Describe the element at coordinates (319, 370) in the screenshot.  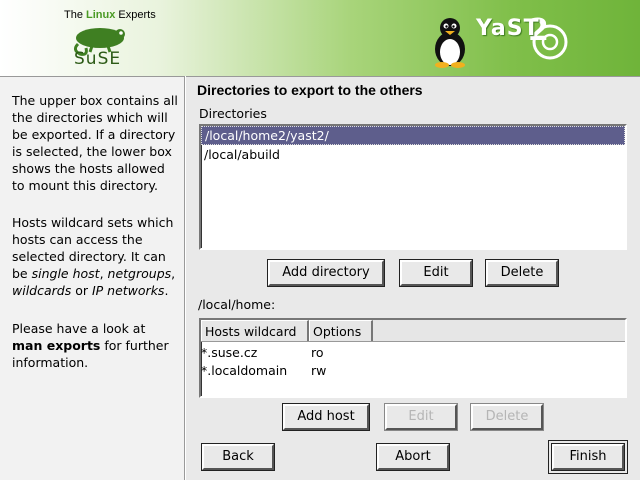
I see `host-options-cell: rw` at that location.